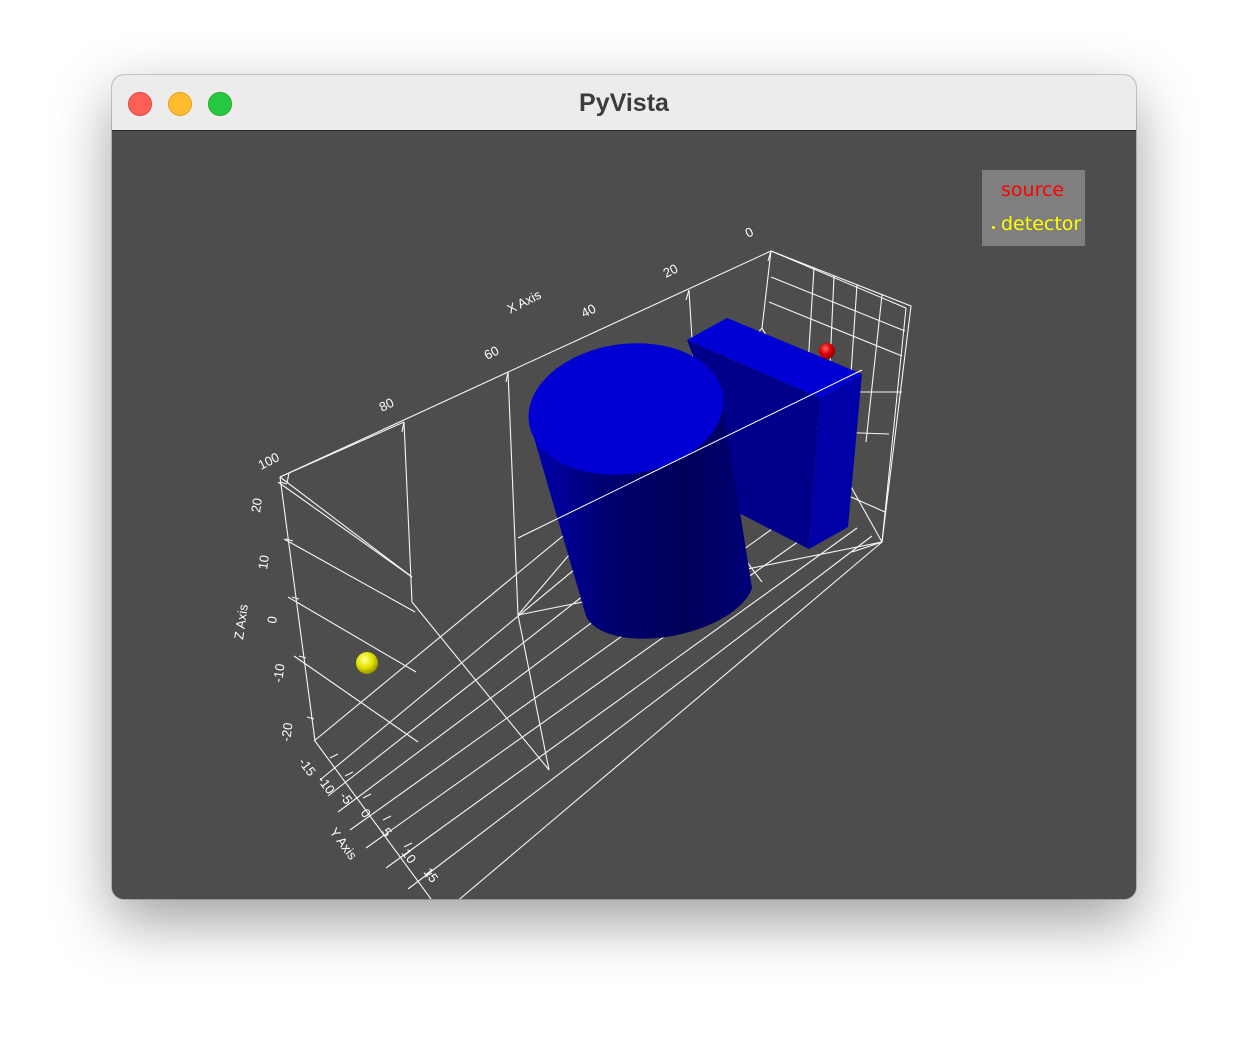 The image size is (1248, 1048). Describe the element at coordinates (1033, 190) in the screenshot. I see `legend-label-source: source` at that location.